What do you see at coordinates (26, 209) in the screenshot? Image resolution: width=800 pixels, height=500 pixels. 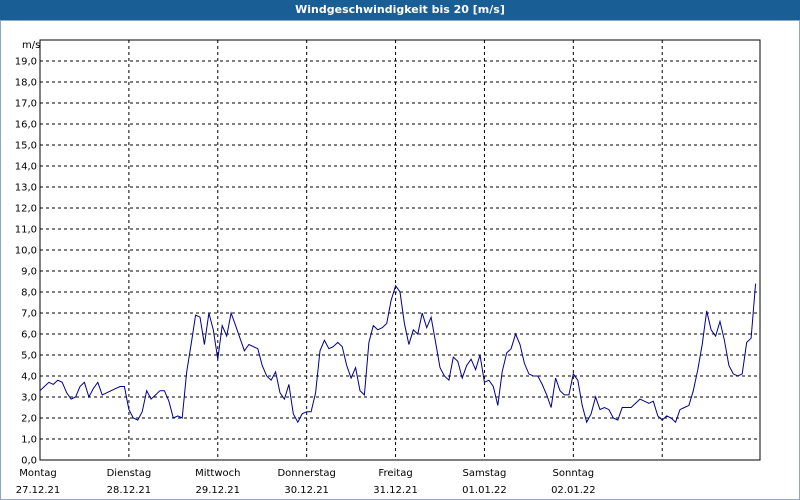 I see `y-tick-label: 12,0` at bounding box center [26, 209].